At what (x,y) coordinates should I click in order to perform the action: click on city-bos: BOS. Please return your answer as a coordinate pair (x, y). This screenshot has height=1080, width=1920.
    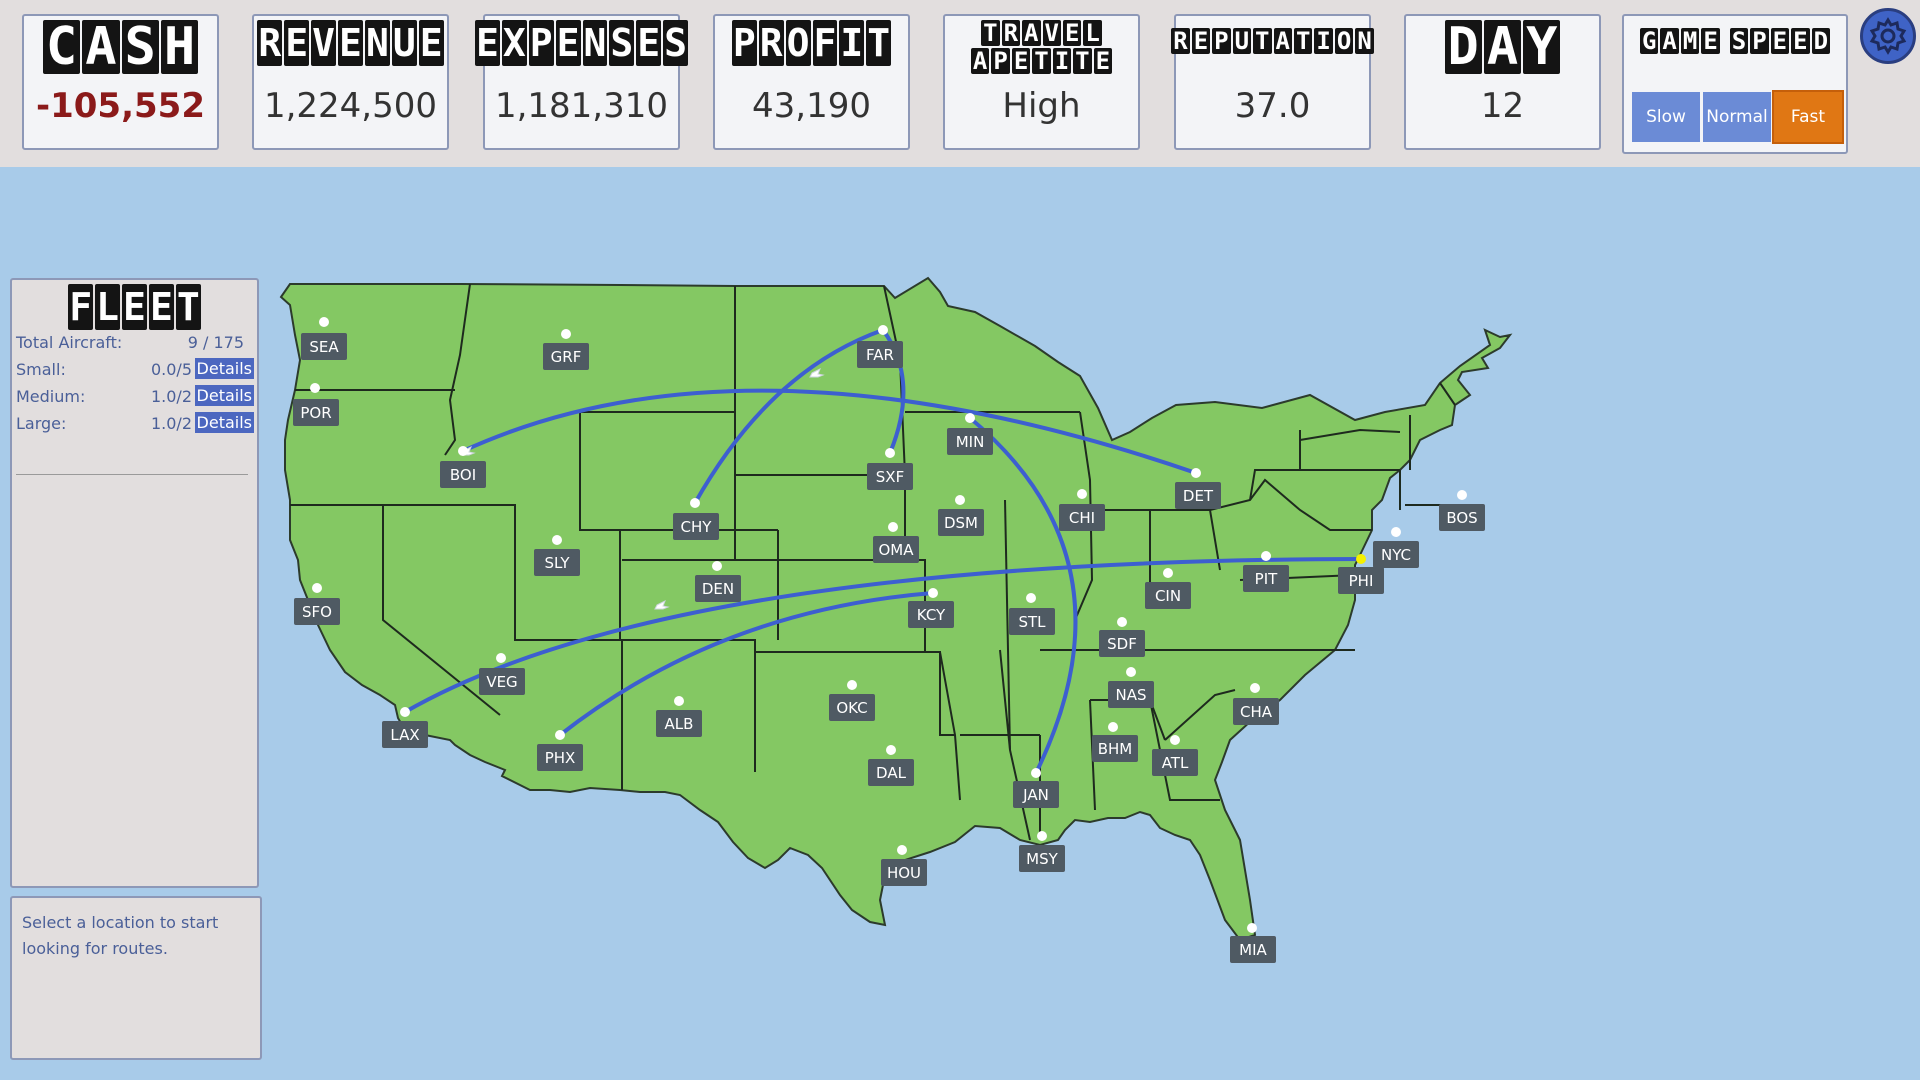
    Looking at the image, I should click on (1462, 510).